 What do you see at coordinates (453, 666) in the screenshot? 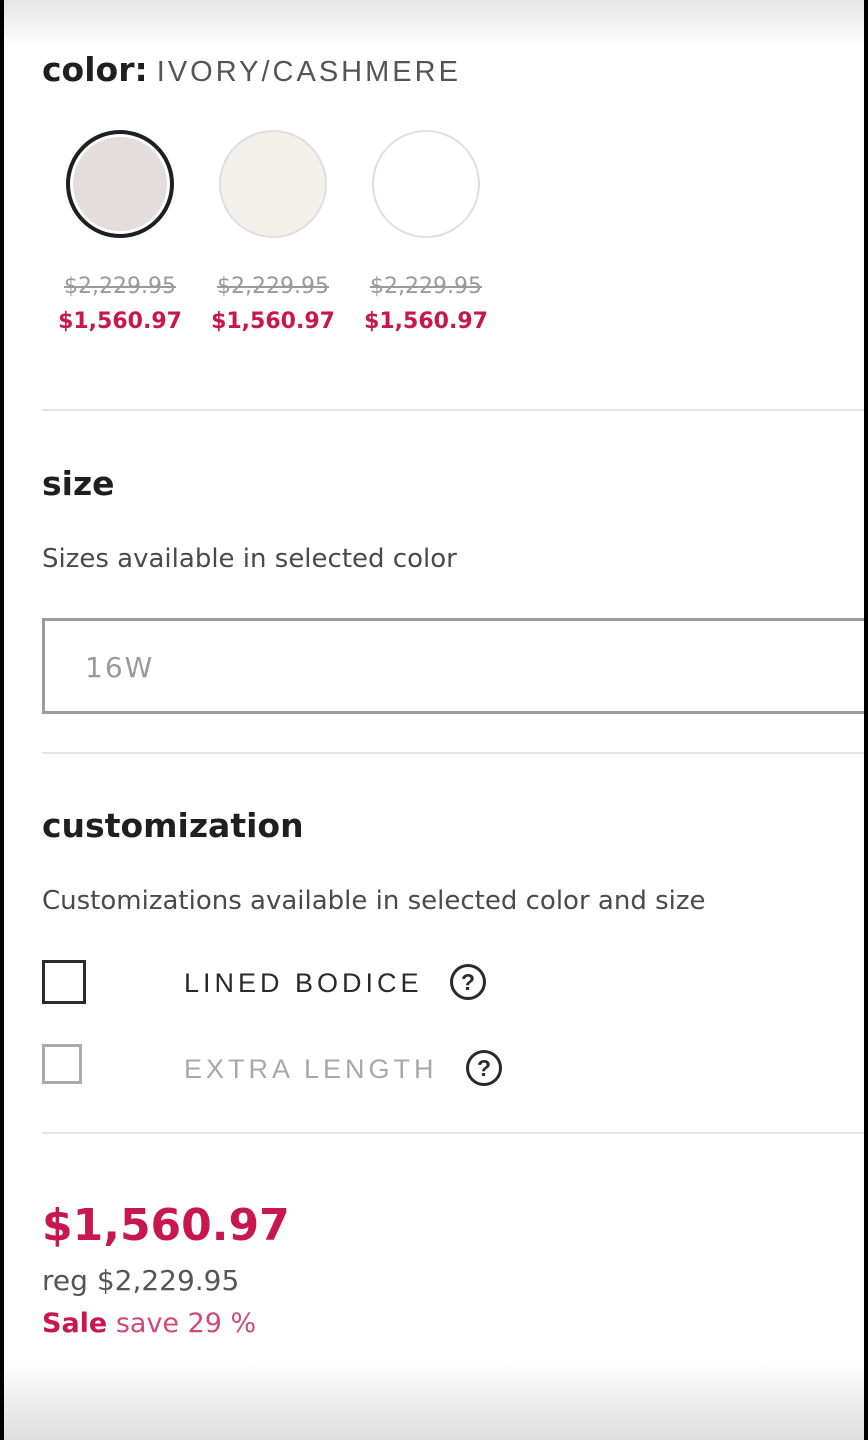
I see `size-select: 16W` at bounding box center [453, 666].